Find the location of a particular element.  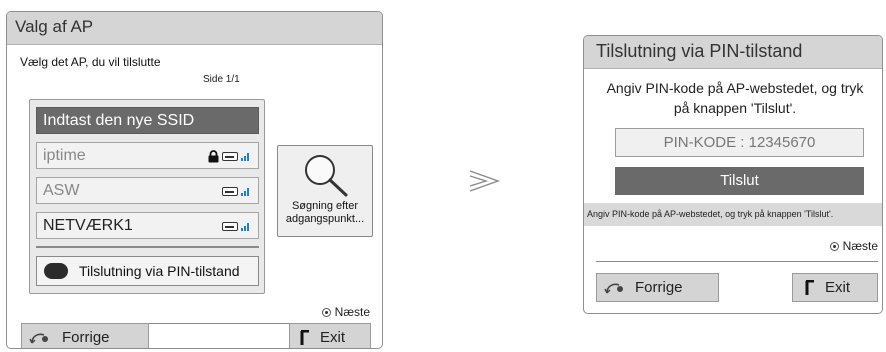

connect-button: Tilslut is located at coordinates (739, 181).